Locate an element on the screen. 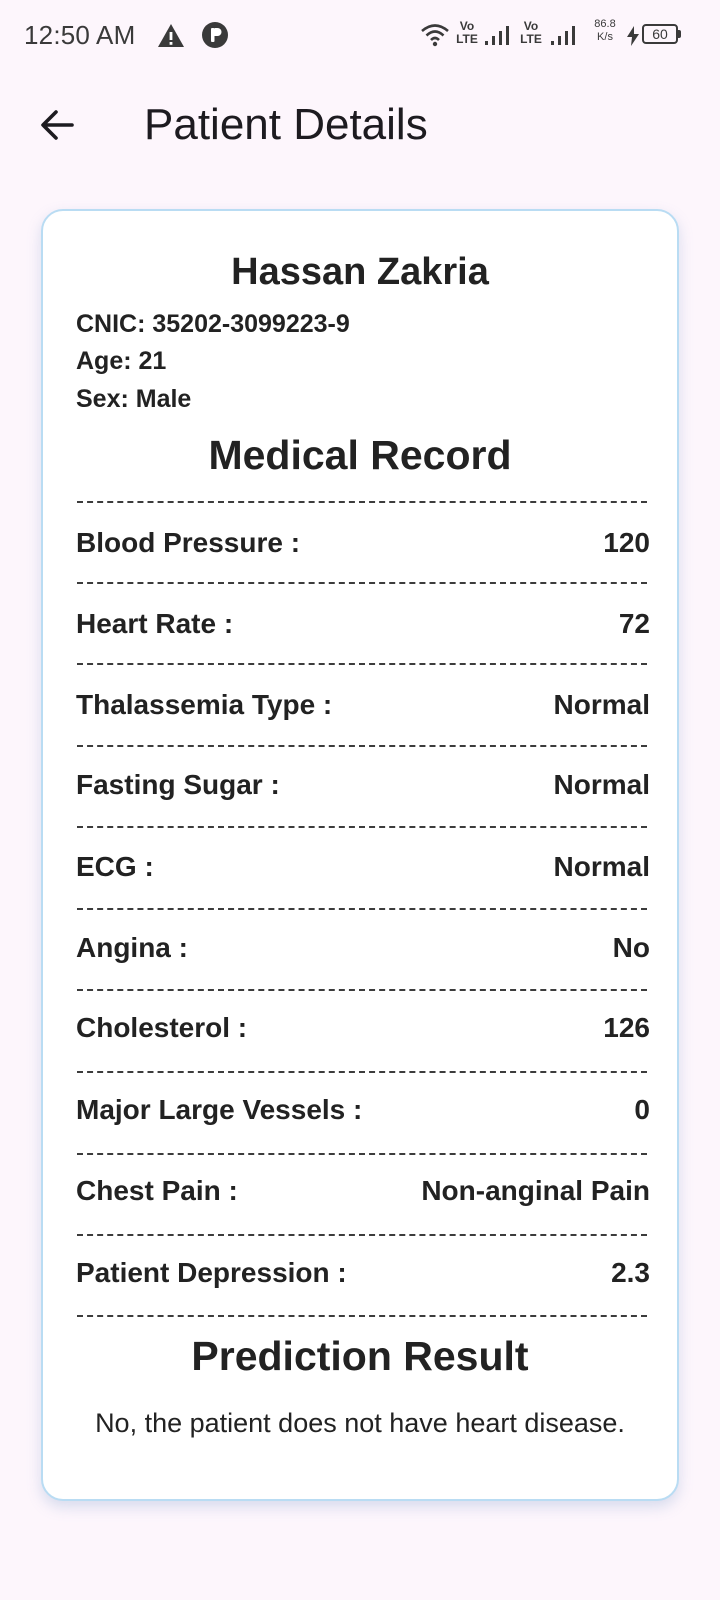 The width and height of the screenshot is (720, 1600). record-row-blood-pressure: Blood Pressure : 120 is located at coordinates (363, 543).